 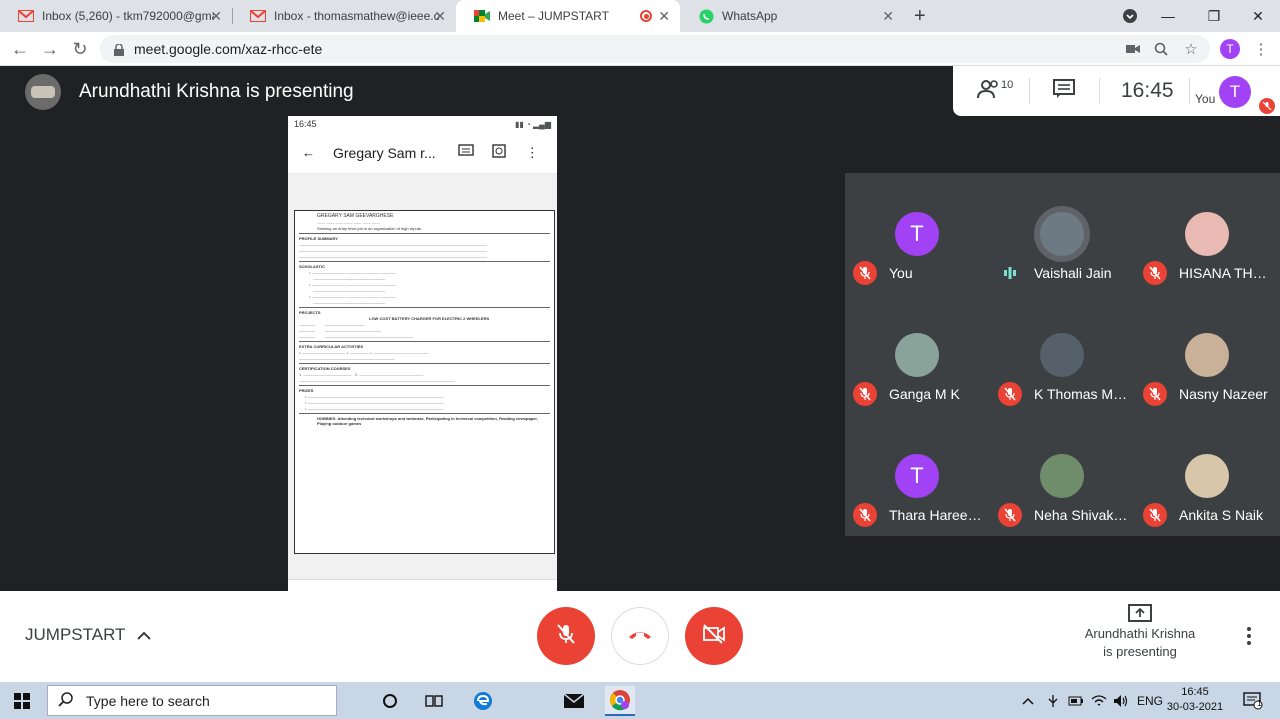 What do you see at coordinates (1191, 49) in the screenshot?
I see `bookmark-star-icon: ☆` at bounding box center [1191, 49].